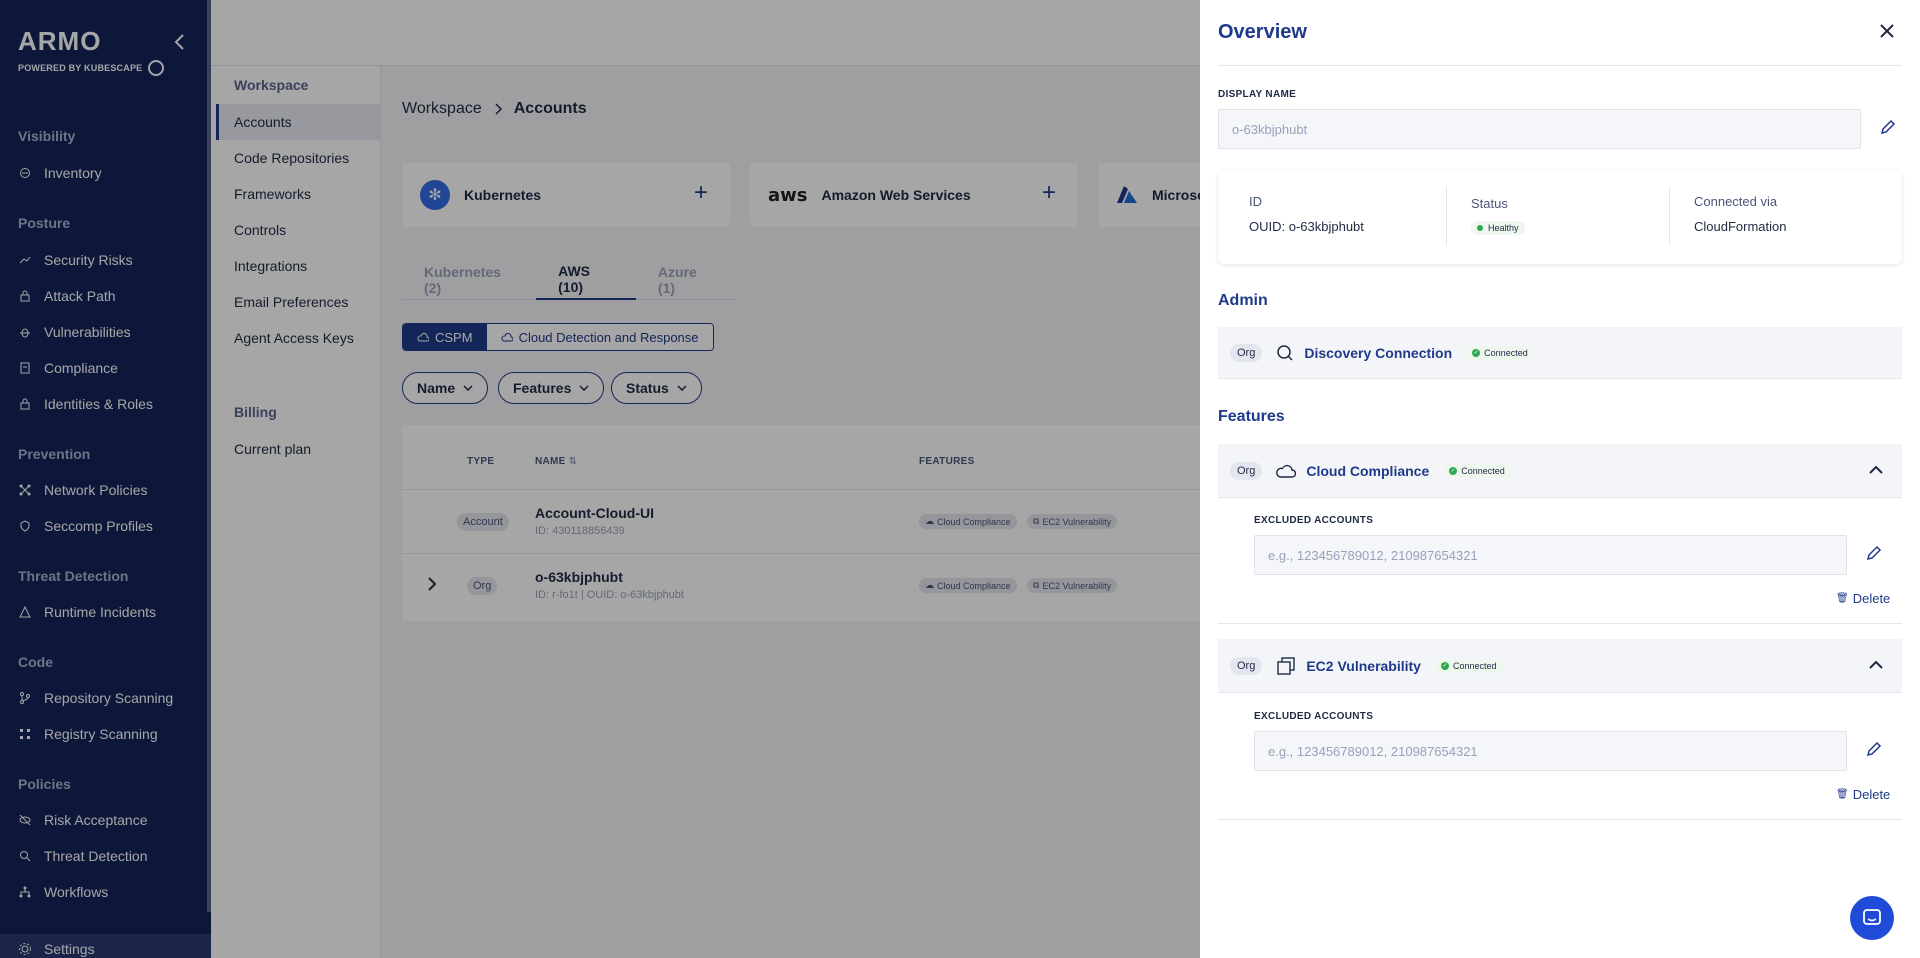 The width and height of the screenshot is (1920, 958). Describe the element at coordinates (1243, 300) in the screenshot. I see `admin-title: Admin` at that location.